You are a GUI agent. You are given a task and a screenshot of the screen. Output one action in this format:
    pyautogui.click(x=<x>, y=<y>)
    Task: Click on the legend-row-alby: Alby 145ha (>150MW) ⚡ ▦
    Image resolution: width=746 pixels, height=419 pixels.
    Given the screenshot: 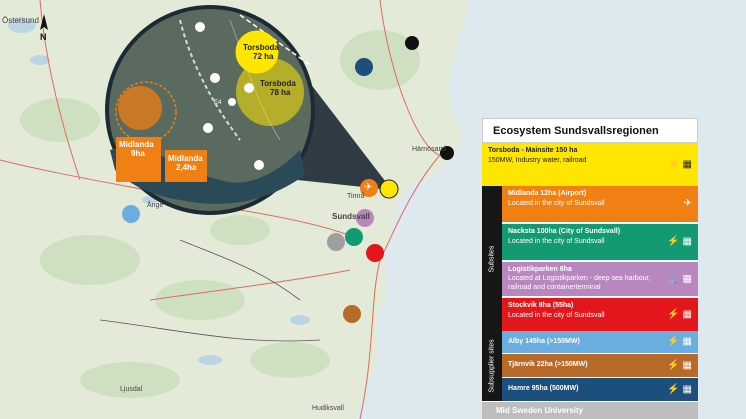 What is the action you would take?
    pyautogui.click(x=600, y=342)
    